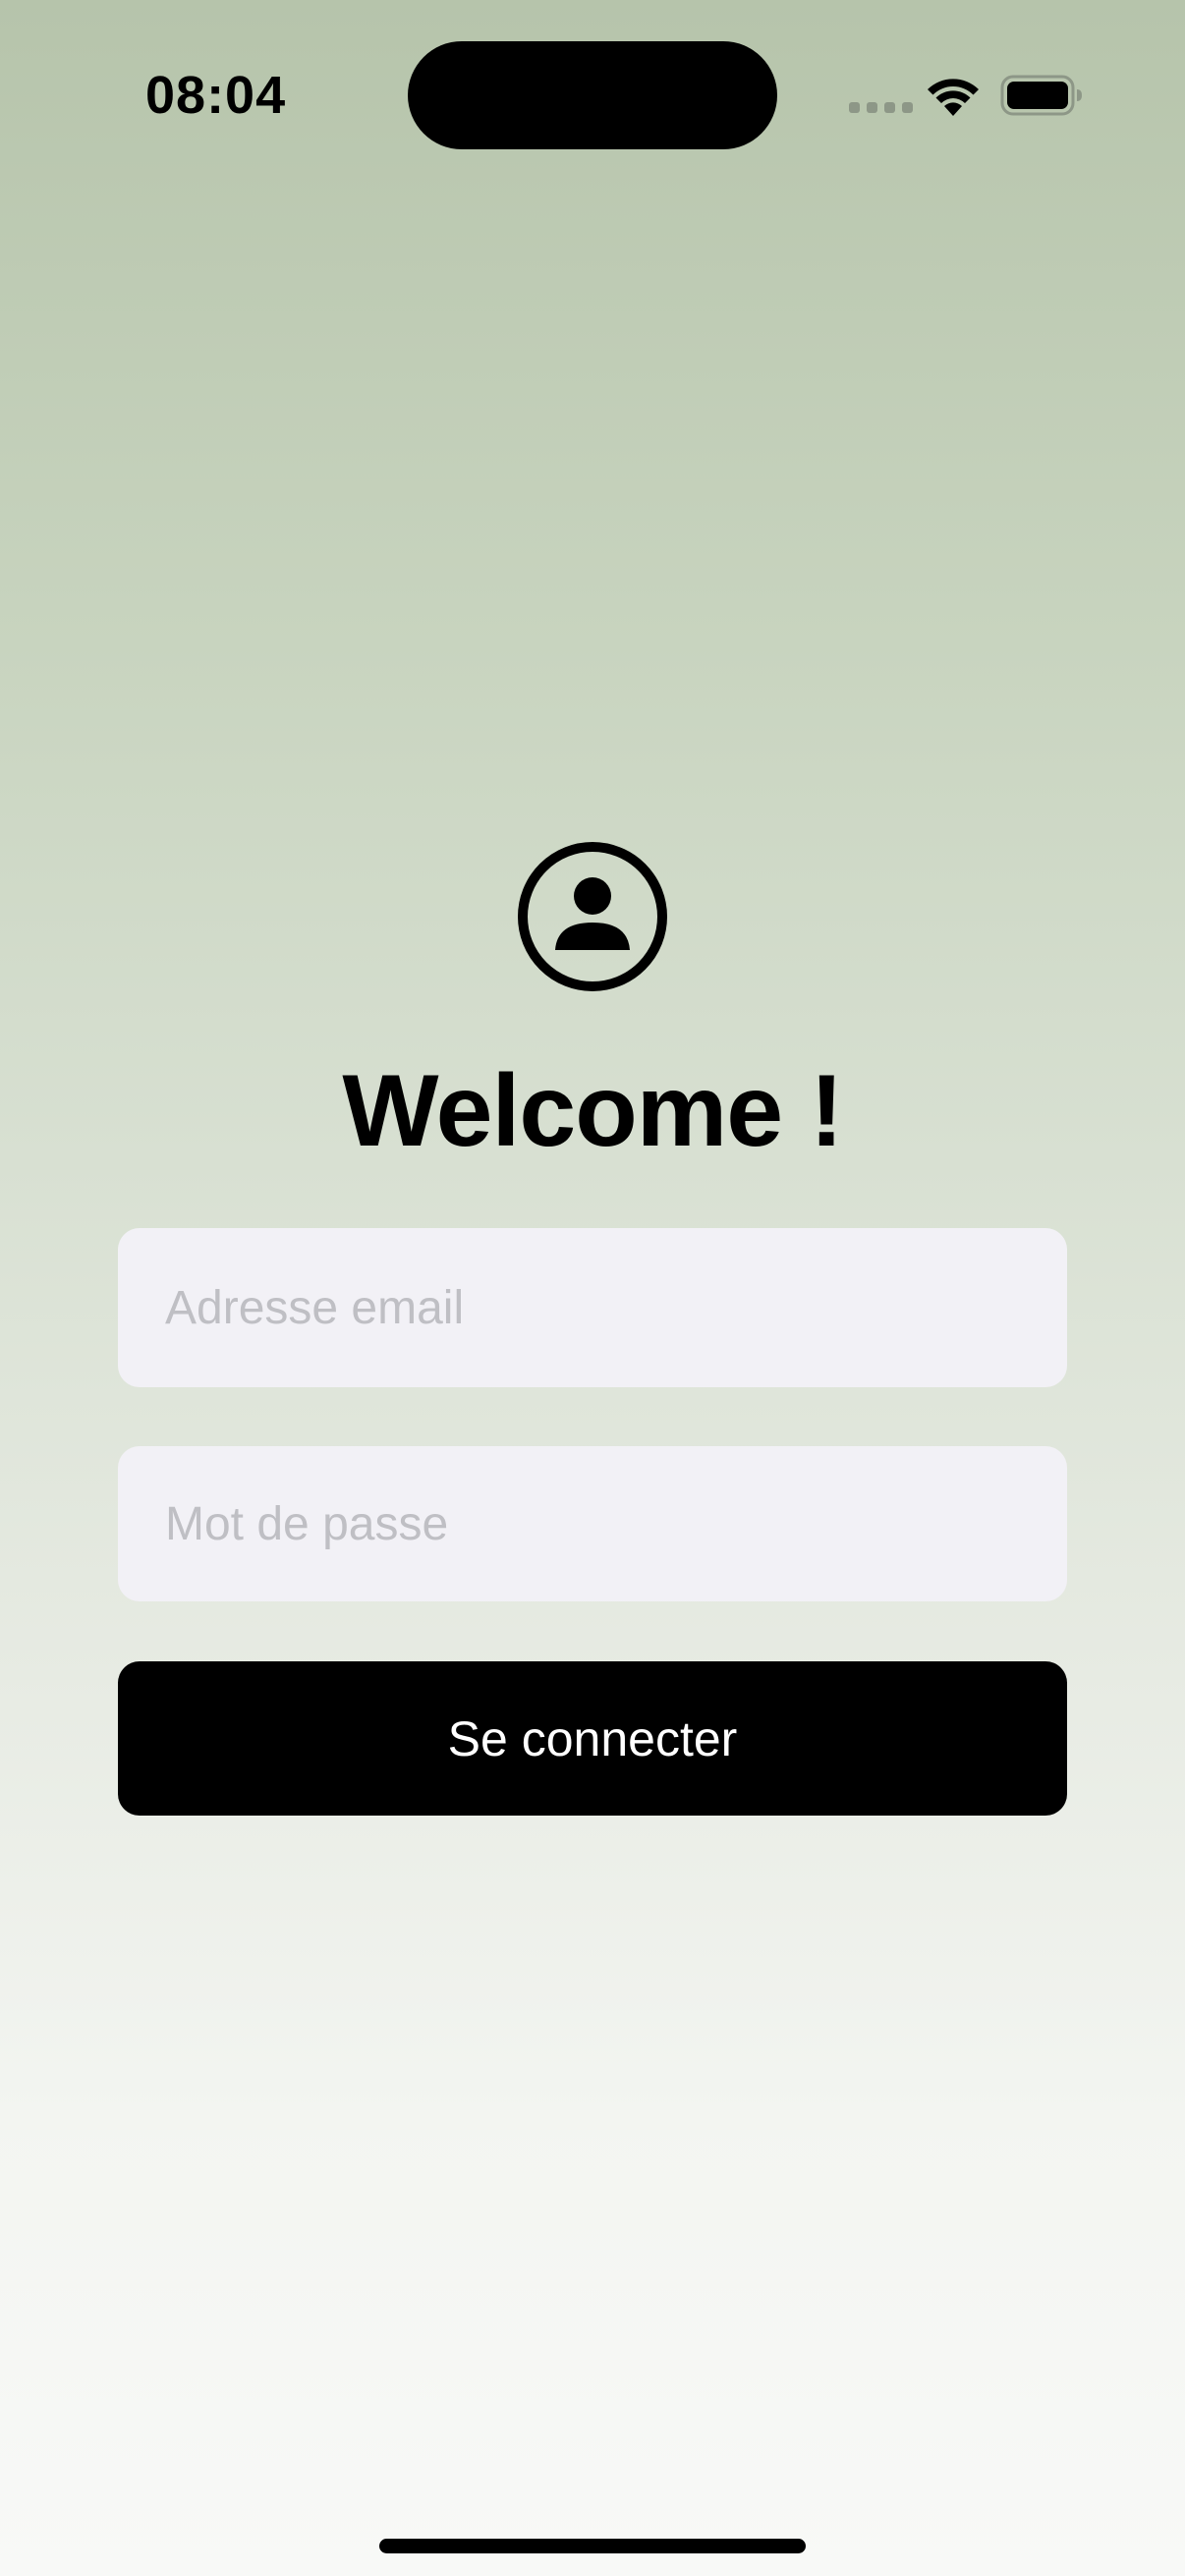 The image size is (1185, 2576). Describe the element at coordinates (881, 107) in the screenshot. I see `cellular-signal-icon` at that location.